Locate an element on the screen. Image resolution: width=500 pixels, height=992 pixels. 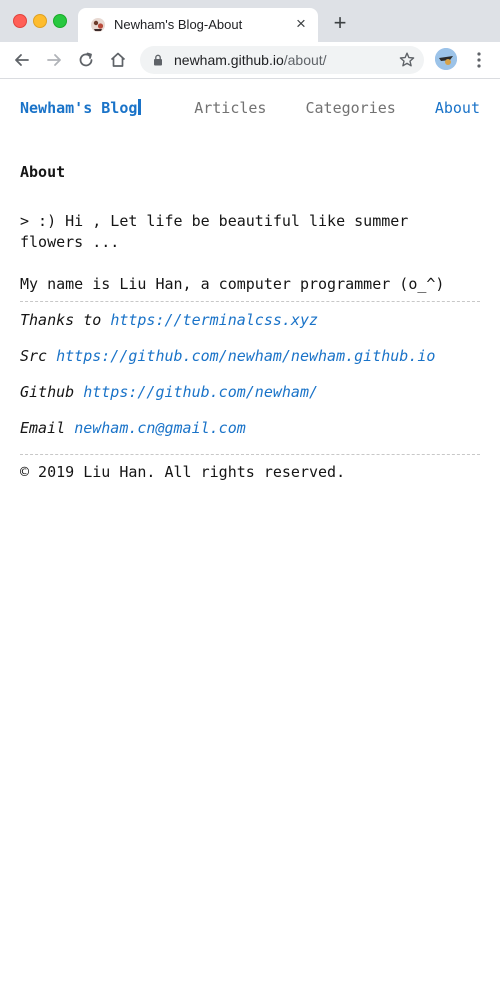
url-text: newham.github.io/about/ is located at coordinates (250, 60).